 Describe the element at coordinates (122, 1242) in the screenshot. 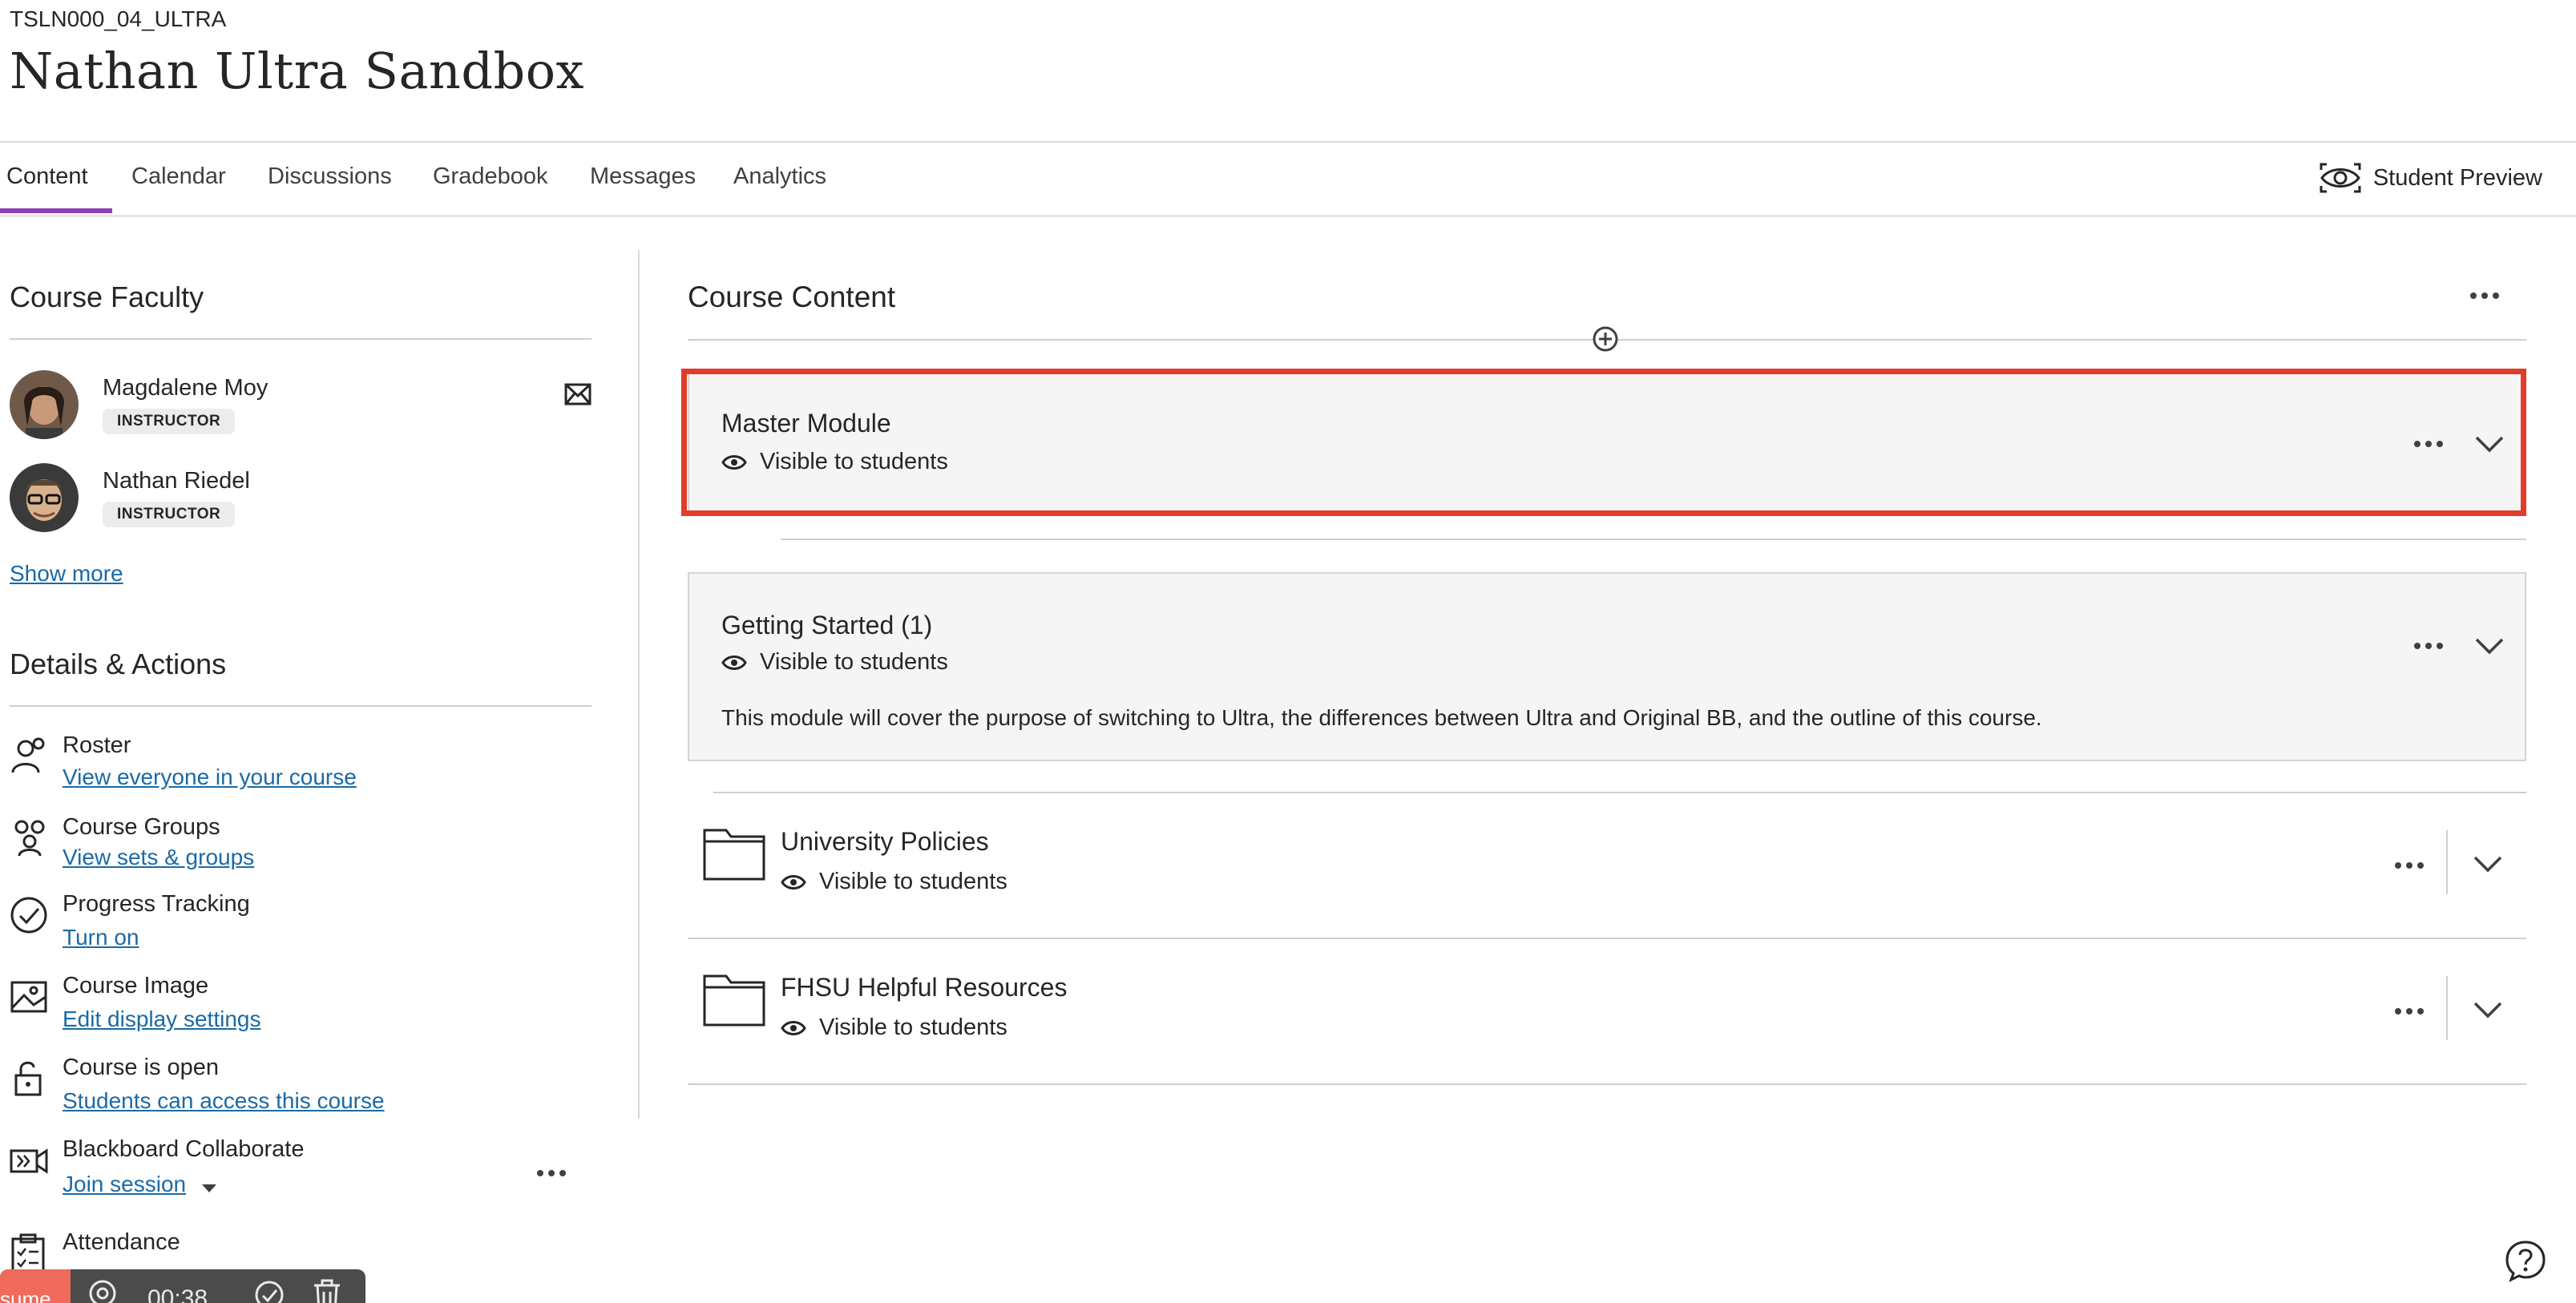

I see `attendance-label: Attendance` at that location.